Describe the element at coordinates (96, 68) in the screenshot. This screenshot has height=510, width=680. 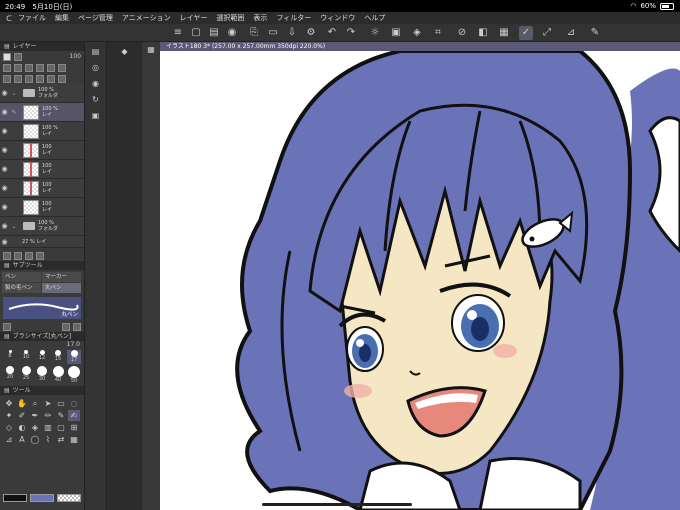
I see `navigator-icon: ◎` at that location.